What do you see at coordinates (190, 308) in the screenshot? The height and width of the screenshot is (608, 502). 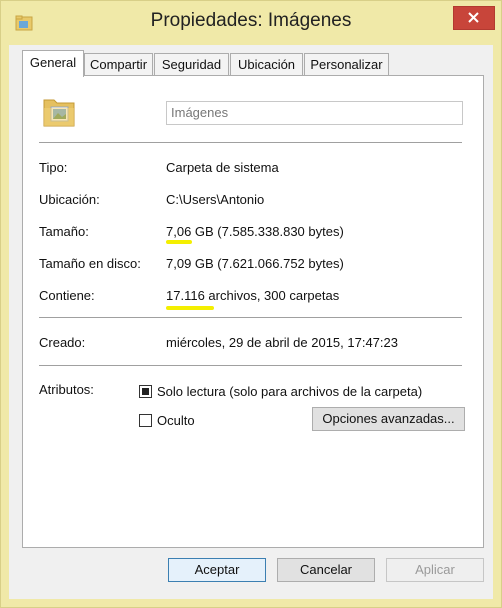 I see `contains-highlight-mark` at bounding box center [190, 308].